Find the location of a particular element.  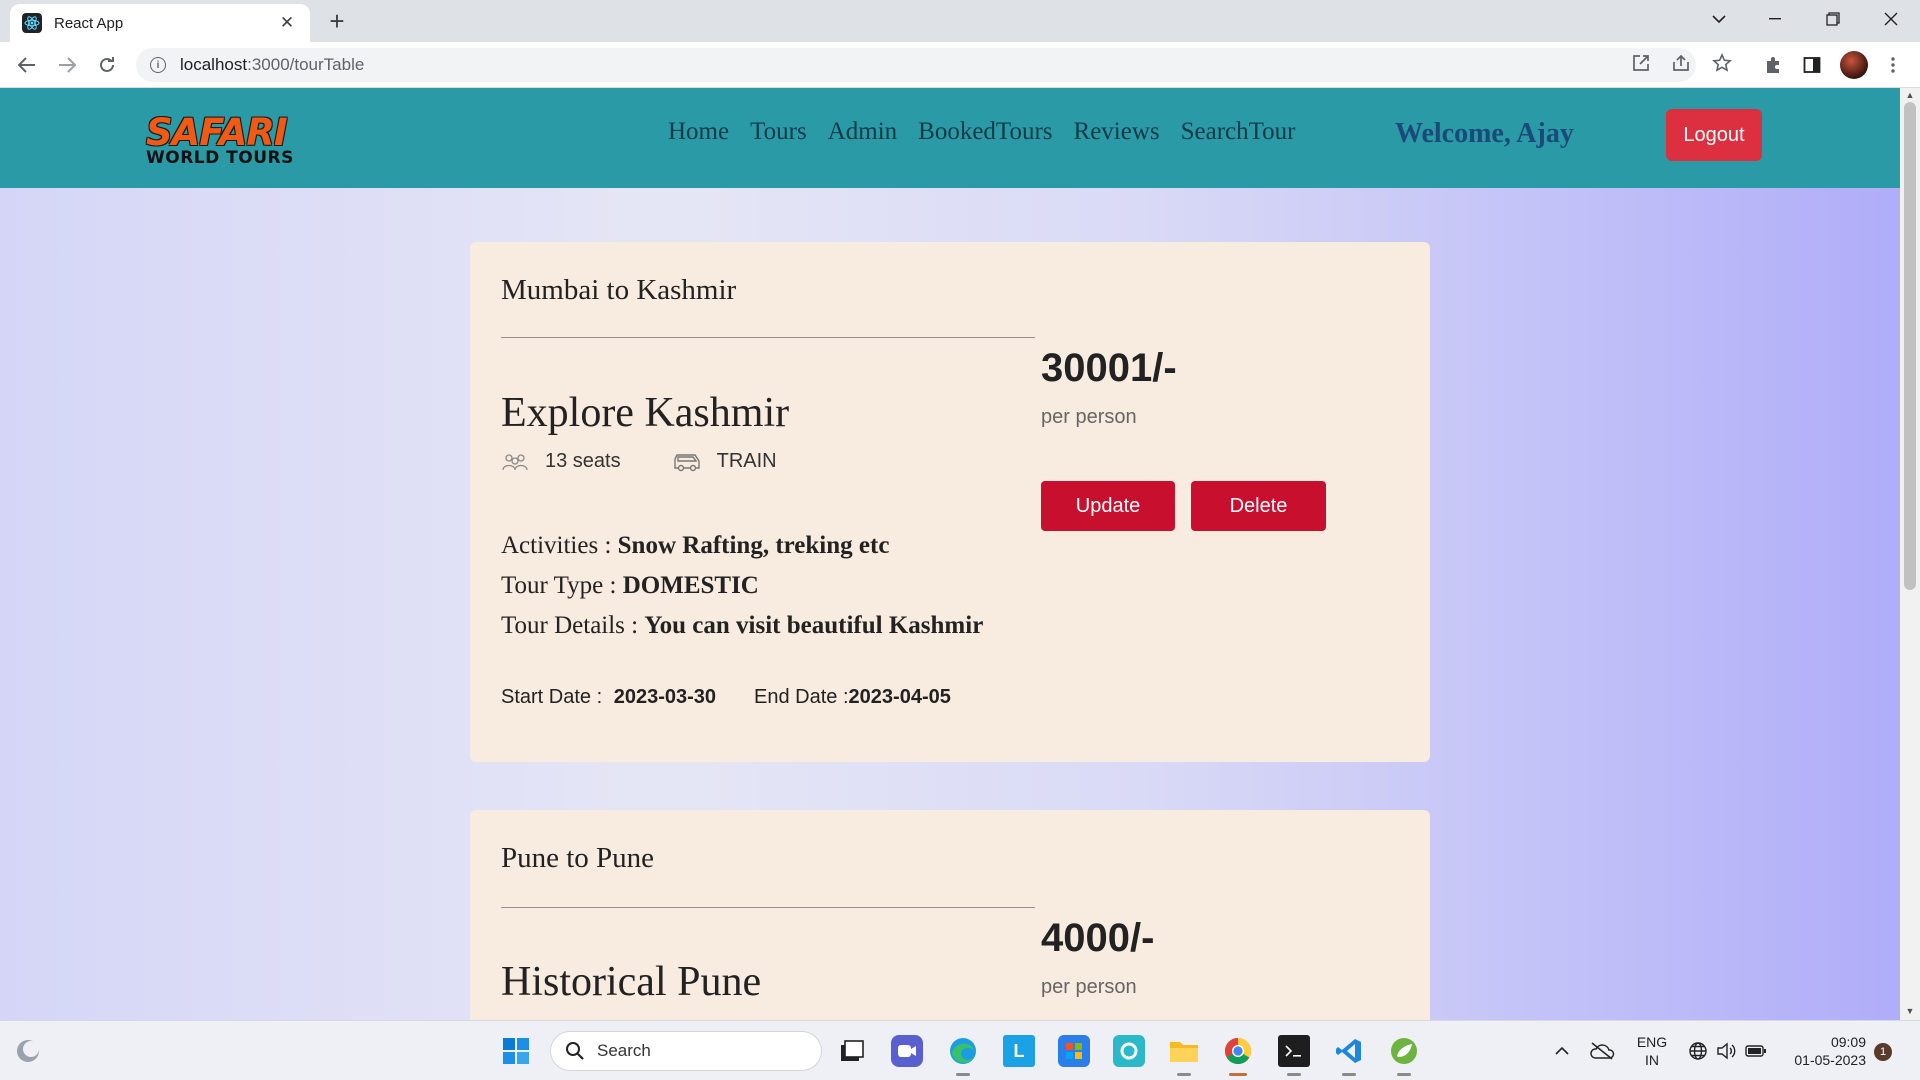

start-date-label: Start Date : is located at coordinates (554, 697).